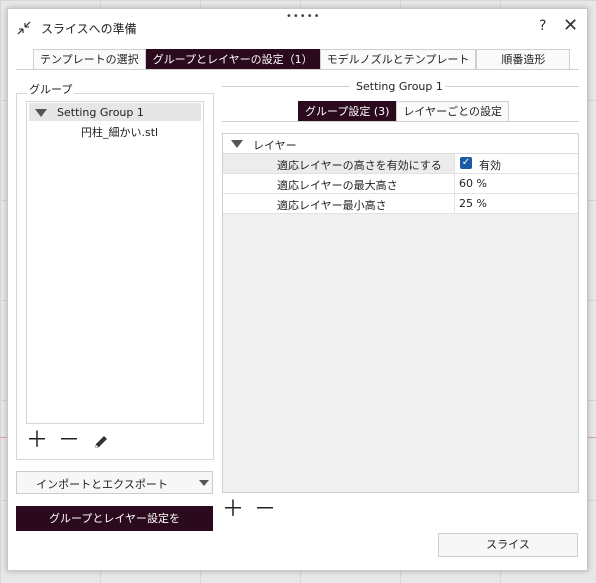 The width and height of the screenshot is (596, 583). I want to click on tree-item-model: 円柱_細かい.stl, so click(119, 132).